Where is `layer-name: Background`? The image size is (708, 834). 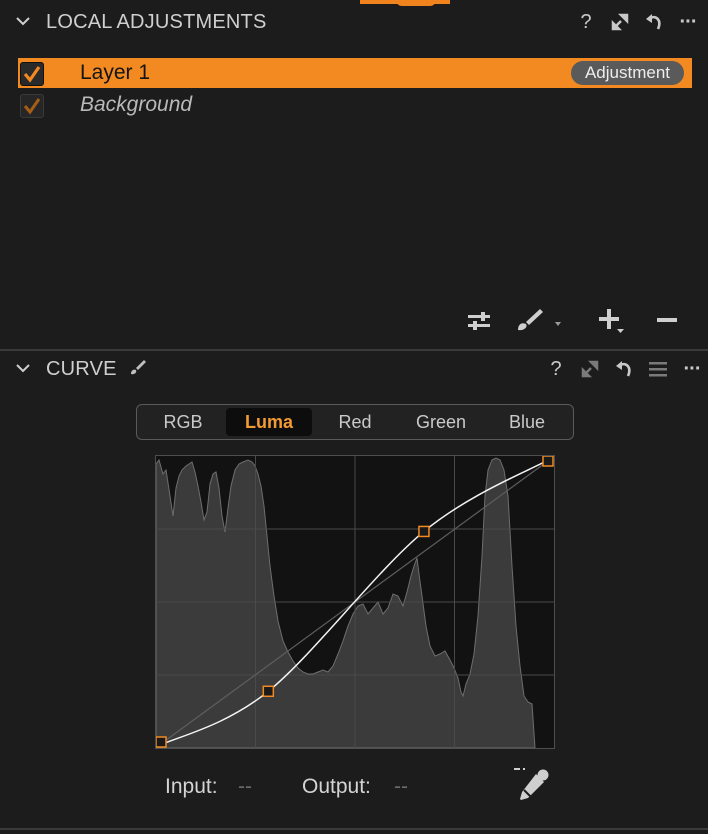
layer-name: Background is located at coordinates (136, 104).